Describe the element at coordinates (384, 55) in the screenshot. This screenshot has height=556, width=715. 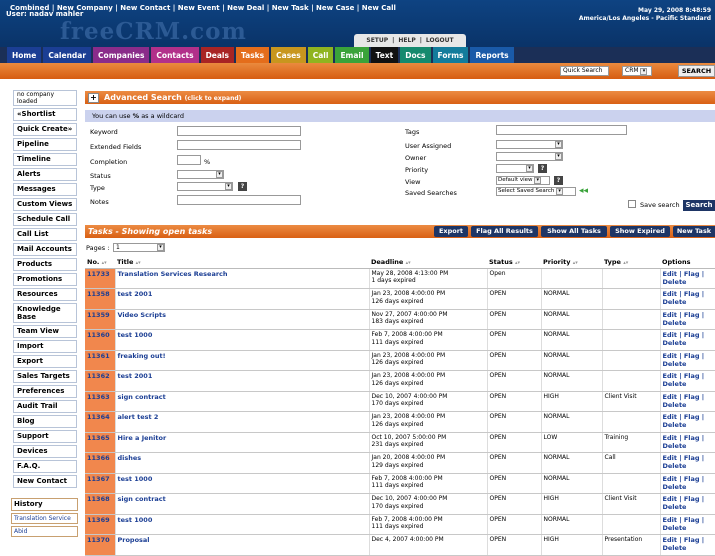
I see `tab-text: Text` at that location.